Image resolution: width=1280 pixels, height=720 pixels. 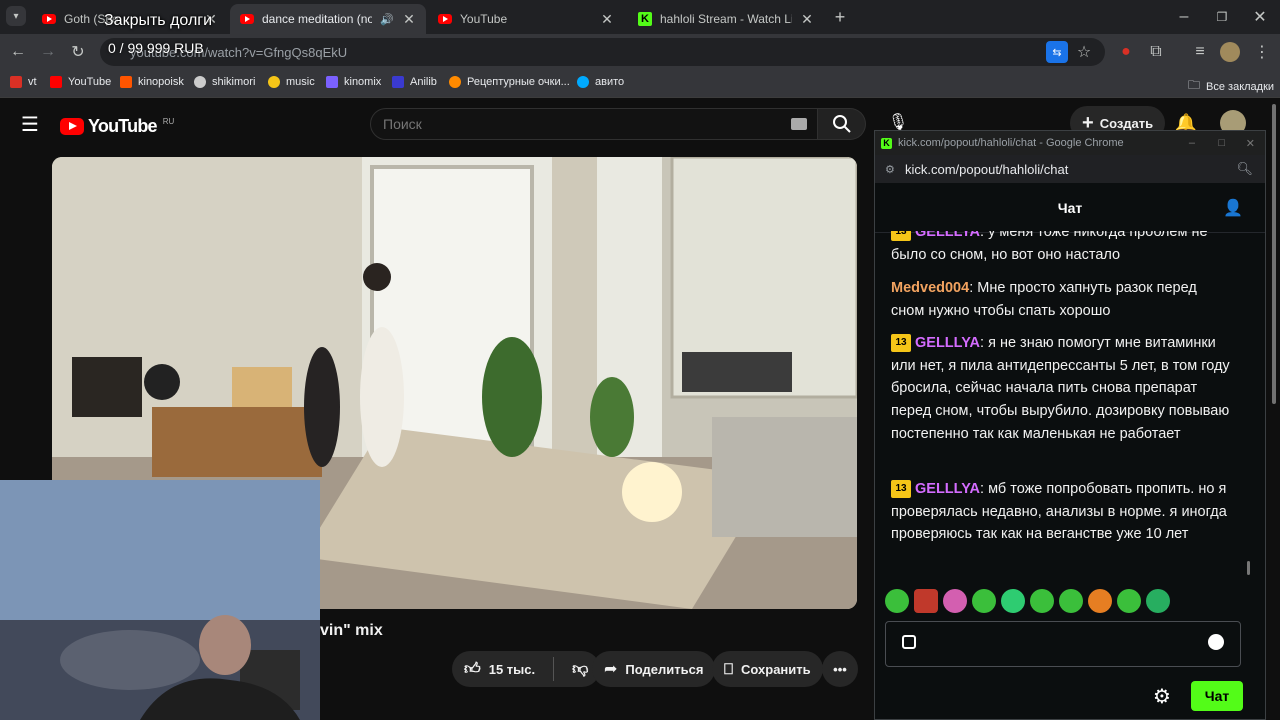 What do you see at coordinates (117, 126) in the screenshot?
I see `youtube-logo: YouTube RU` at bounding box center [117, 126].